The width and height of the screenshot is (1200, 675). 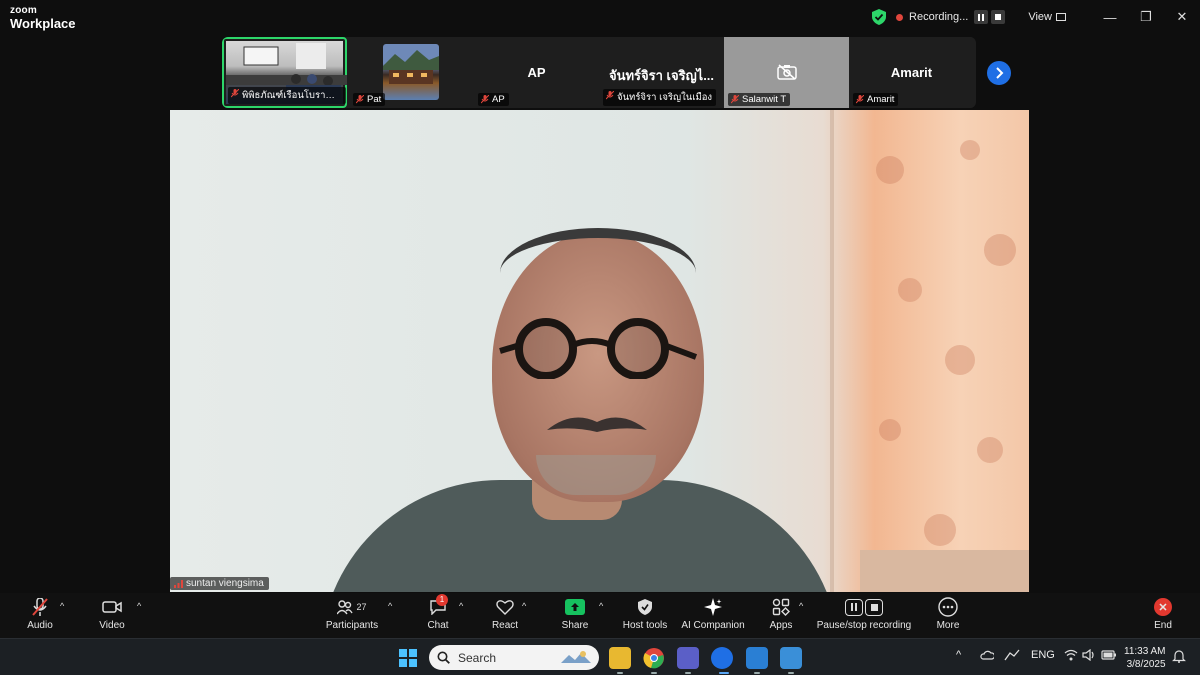 What do you see at coordinates (660, 97) in the screenshot?
I see `tile-name-label: จันทร์จิรา เจริญในเมือง` at bounding box center [660, 97].